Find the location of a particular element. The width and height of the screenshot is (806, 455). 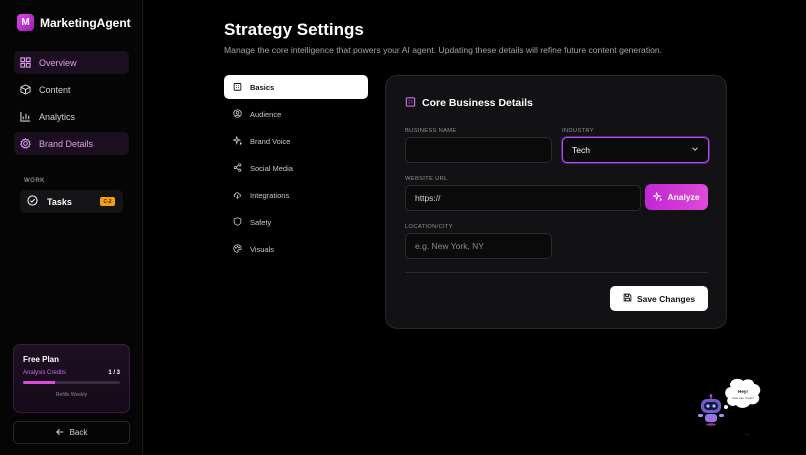

card-title-text: Core Business Details is located at coordinates (477, 103).